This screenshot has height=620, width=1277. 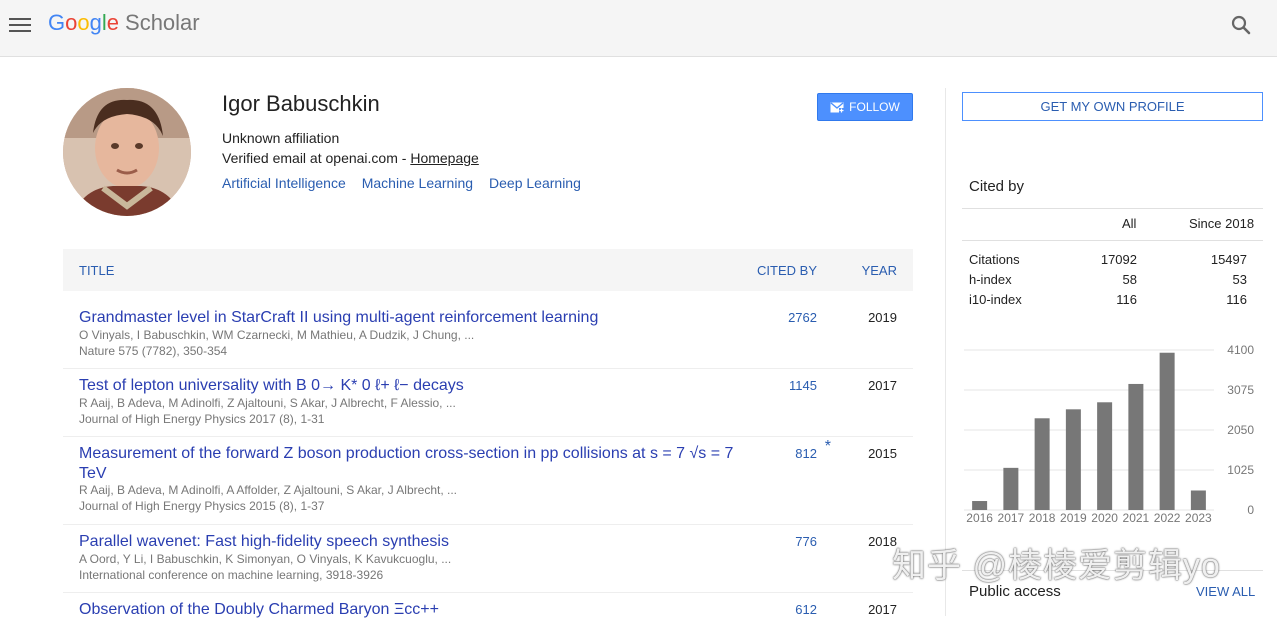 I want to click on chart-y-tick-label: 0, so click(x=1250, y=510).